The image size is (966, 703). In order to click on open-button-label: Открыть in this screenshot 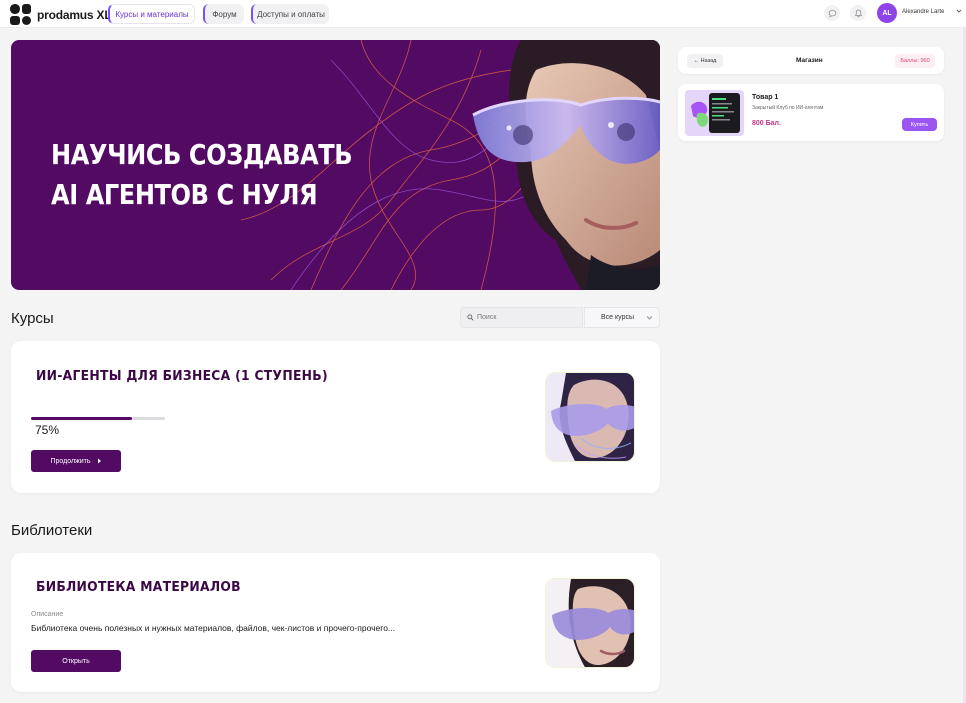, I will do `click(76, 661)`.